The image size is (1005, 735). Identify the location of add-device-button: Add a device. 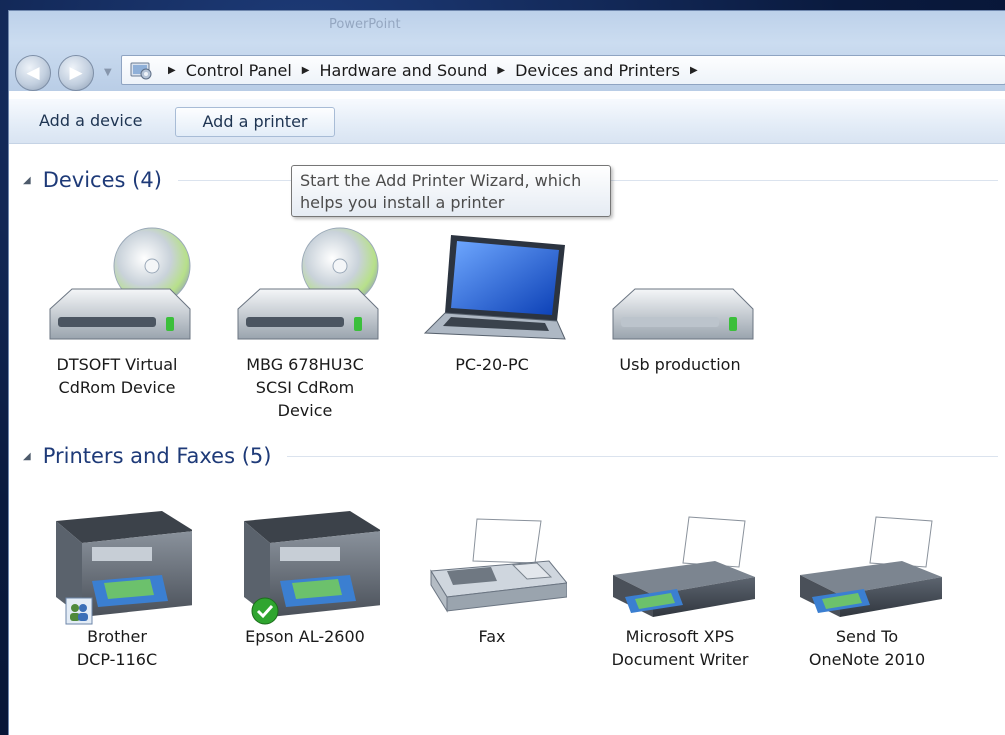
(91, 122).